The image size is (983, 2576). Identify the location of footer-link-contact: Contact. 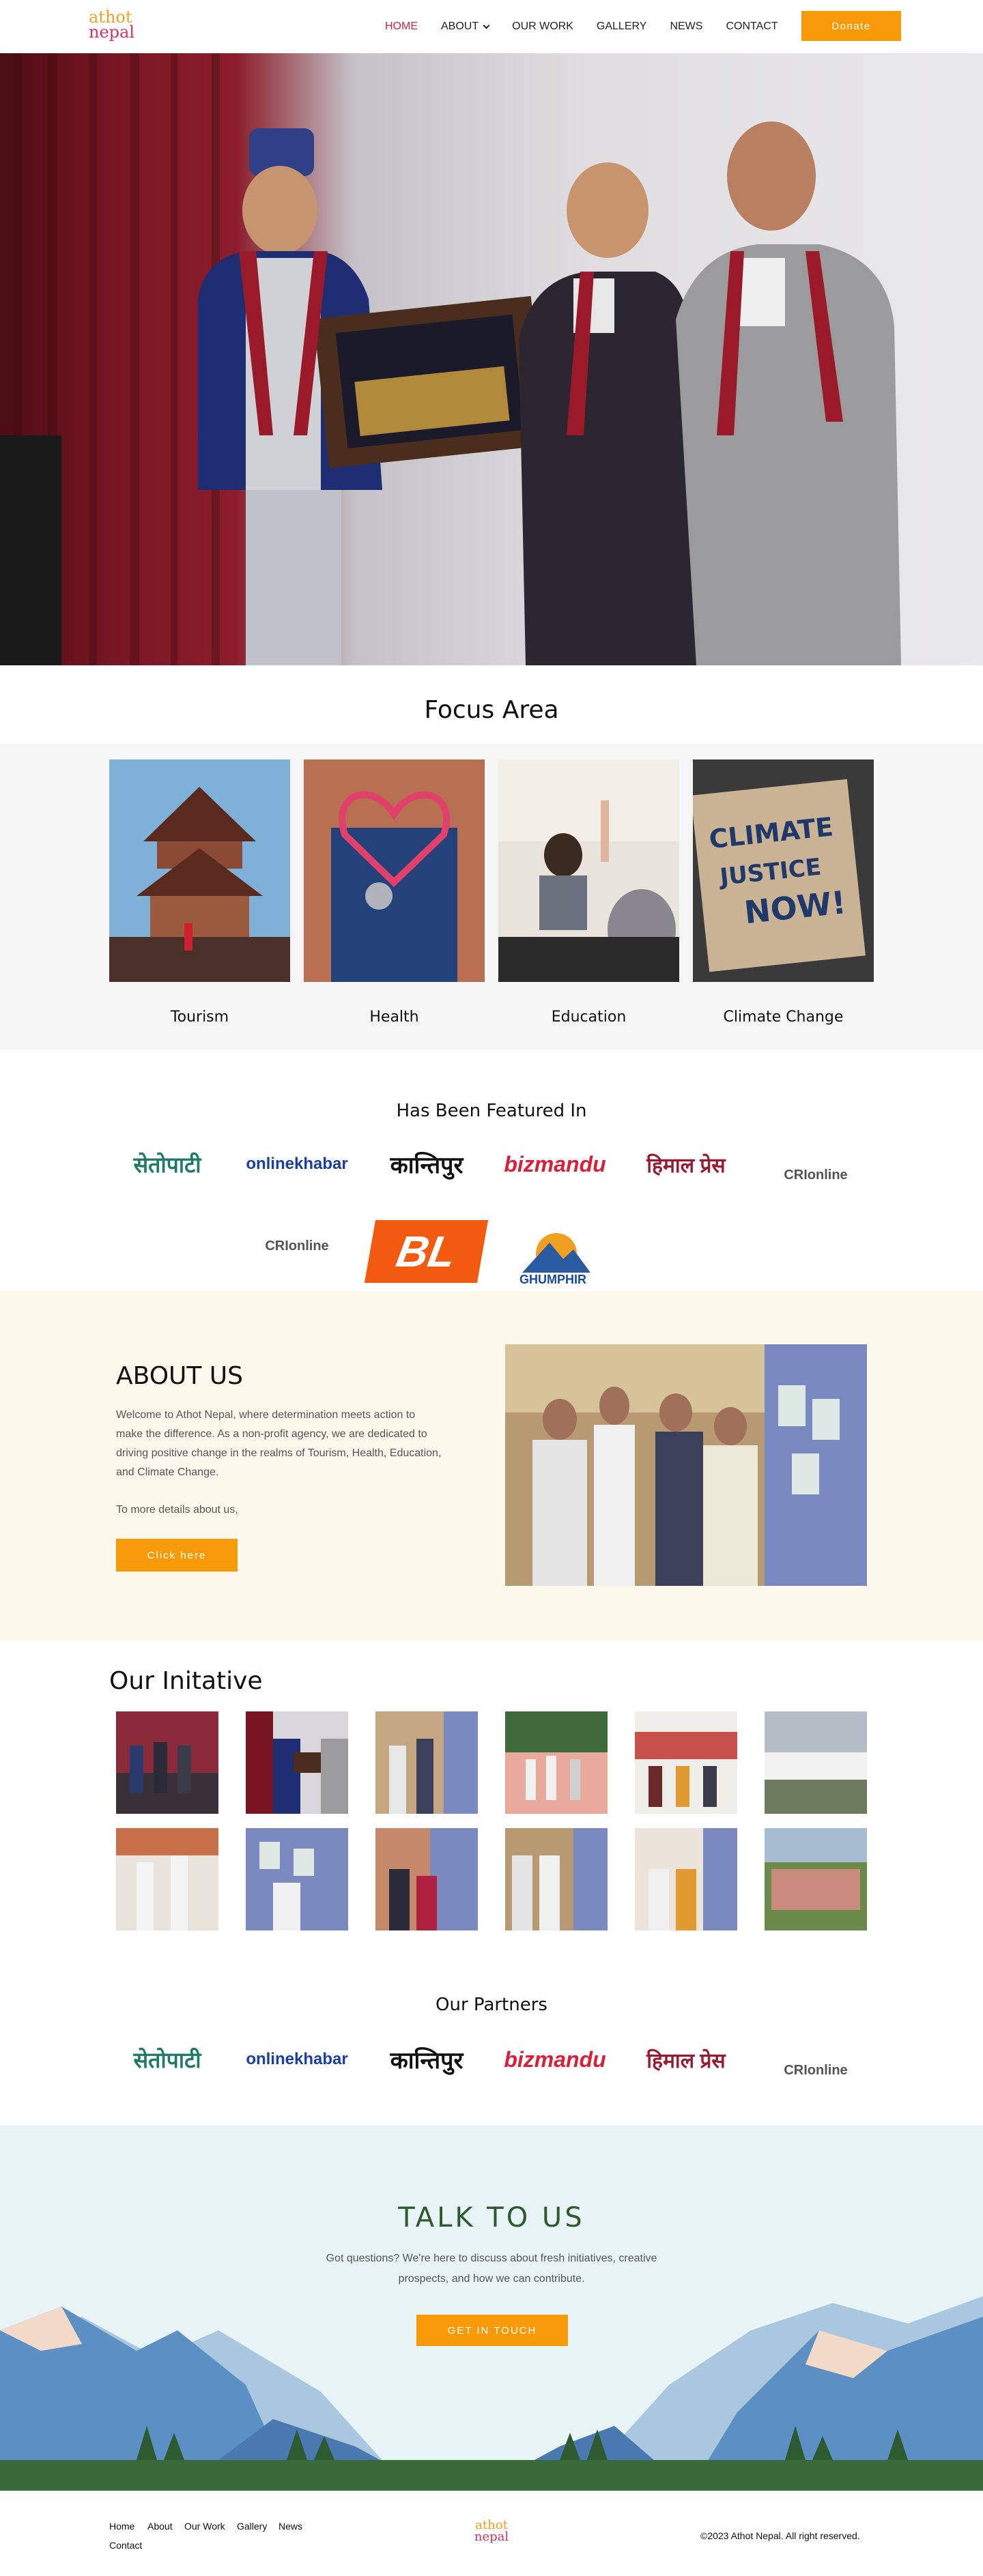
(125, 2545).